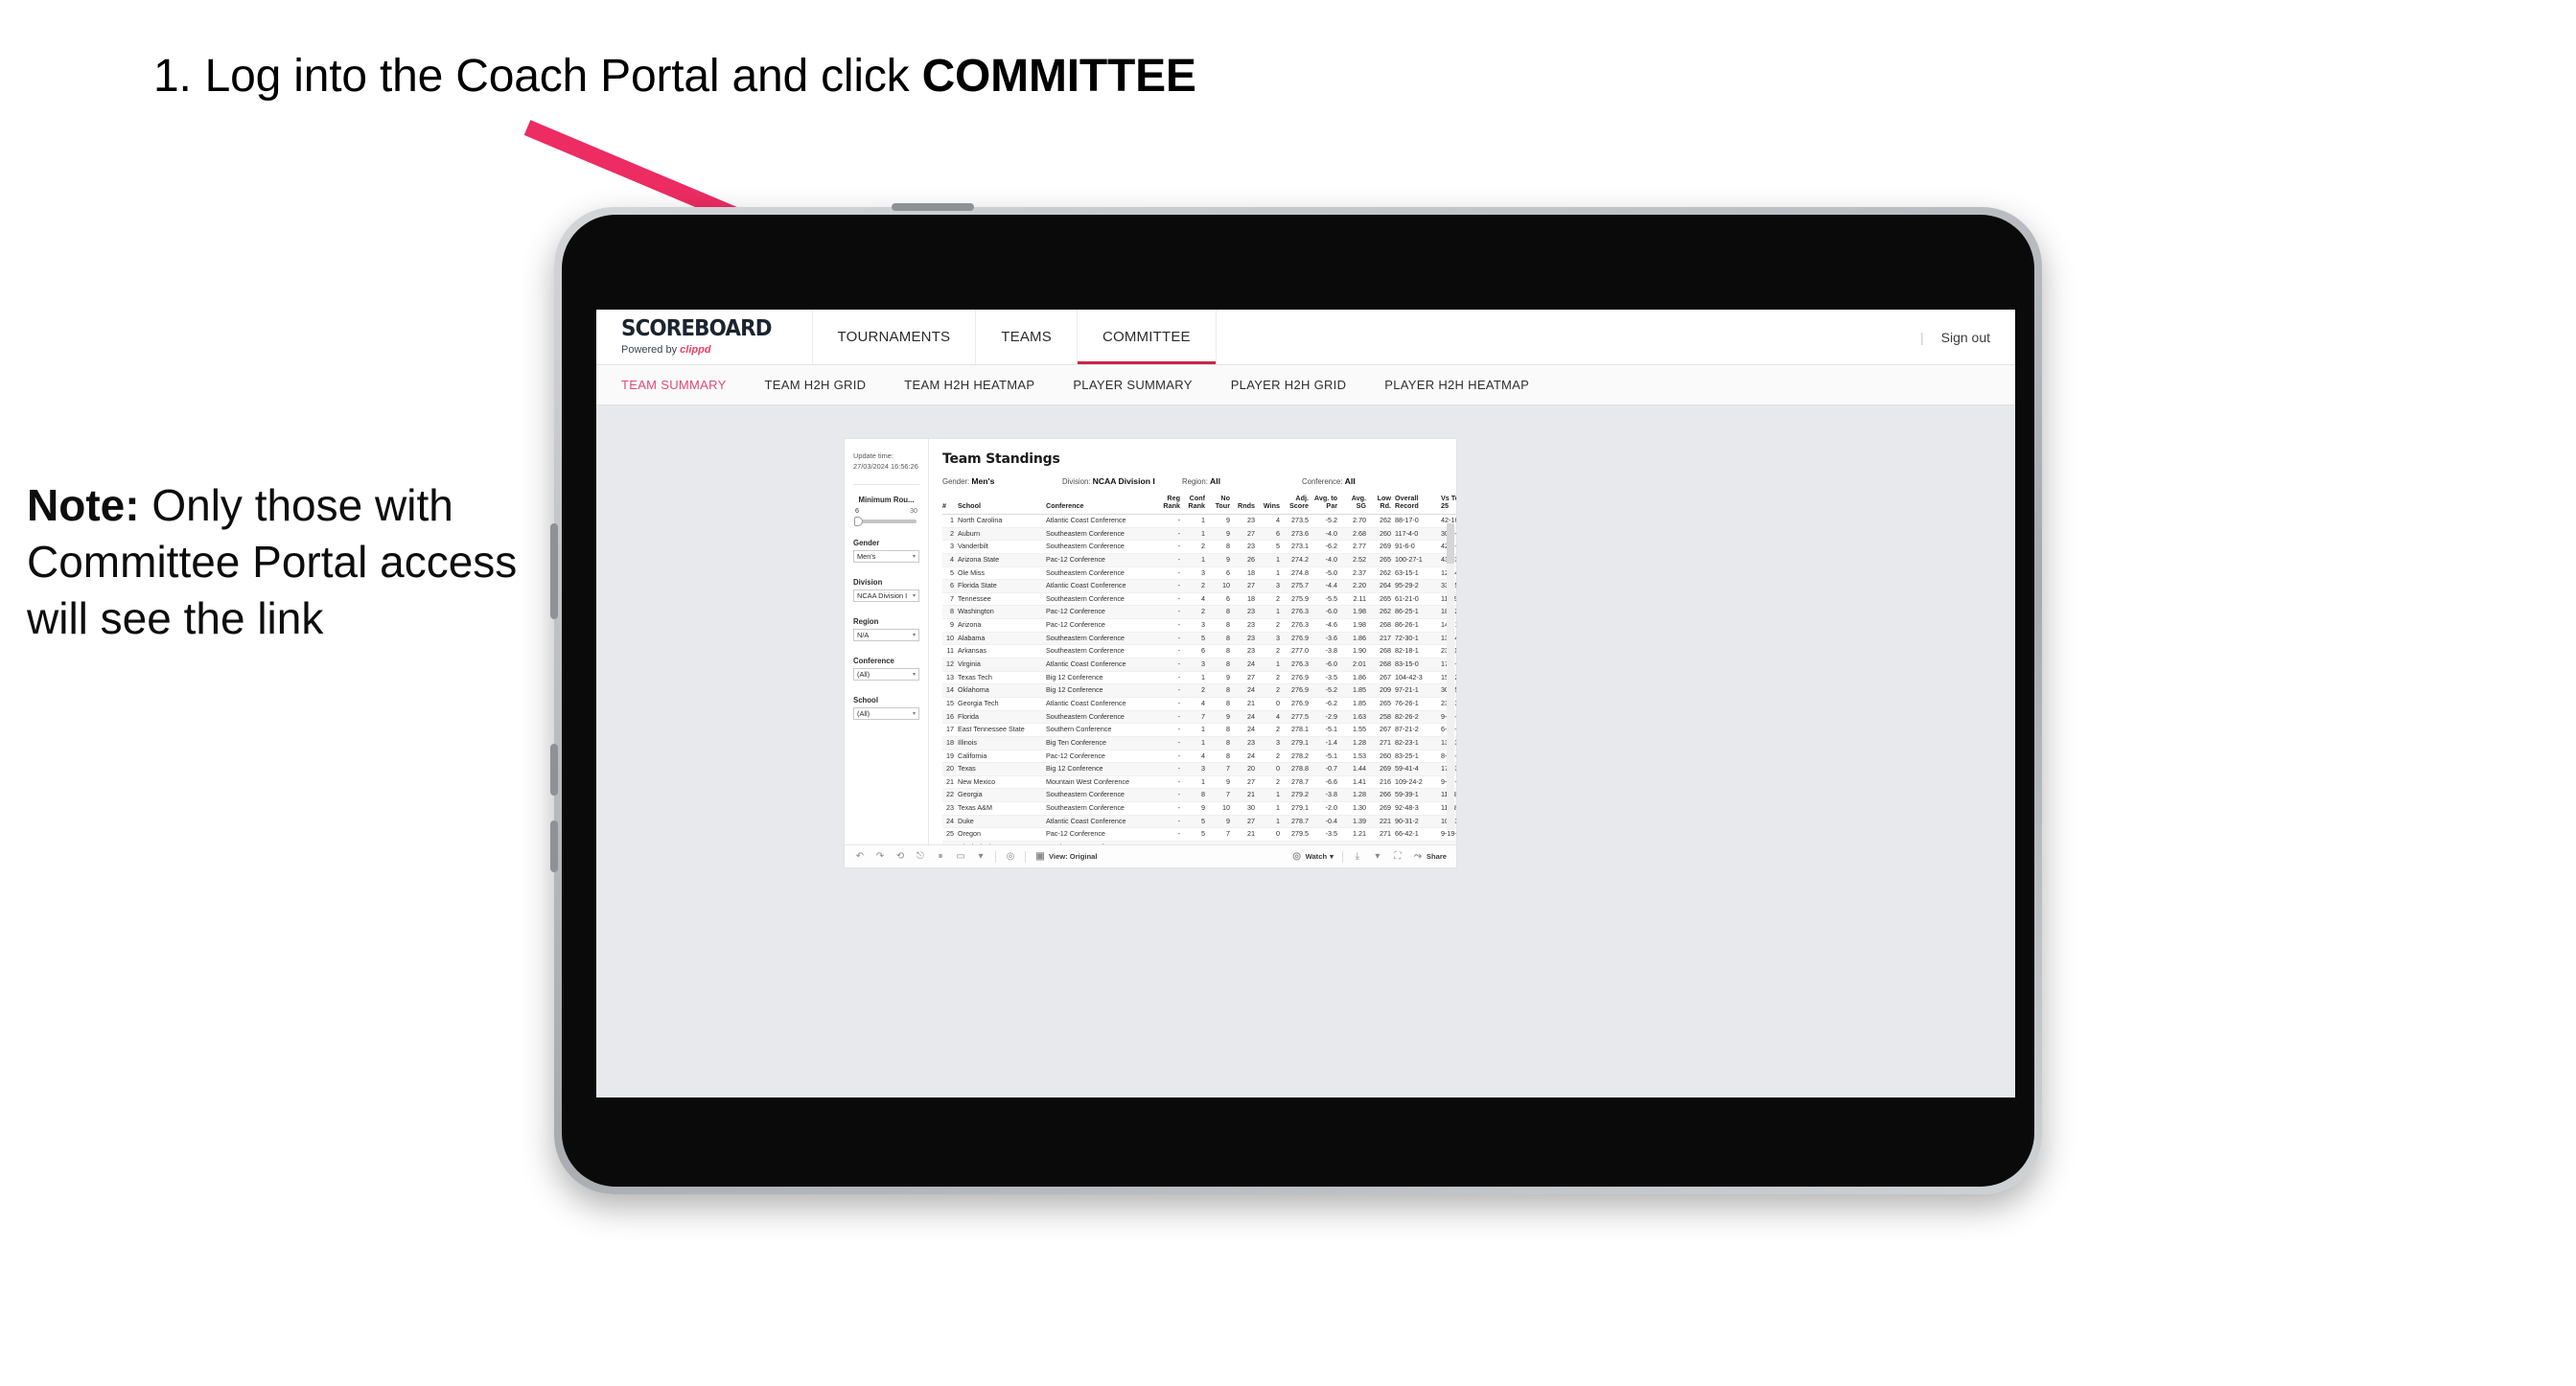 The image size is (2576, 1386). Describe the element at coordinates (1271, 505) in the screenshot. I see `table-column-header: Wins` at that location.